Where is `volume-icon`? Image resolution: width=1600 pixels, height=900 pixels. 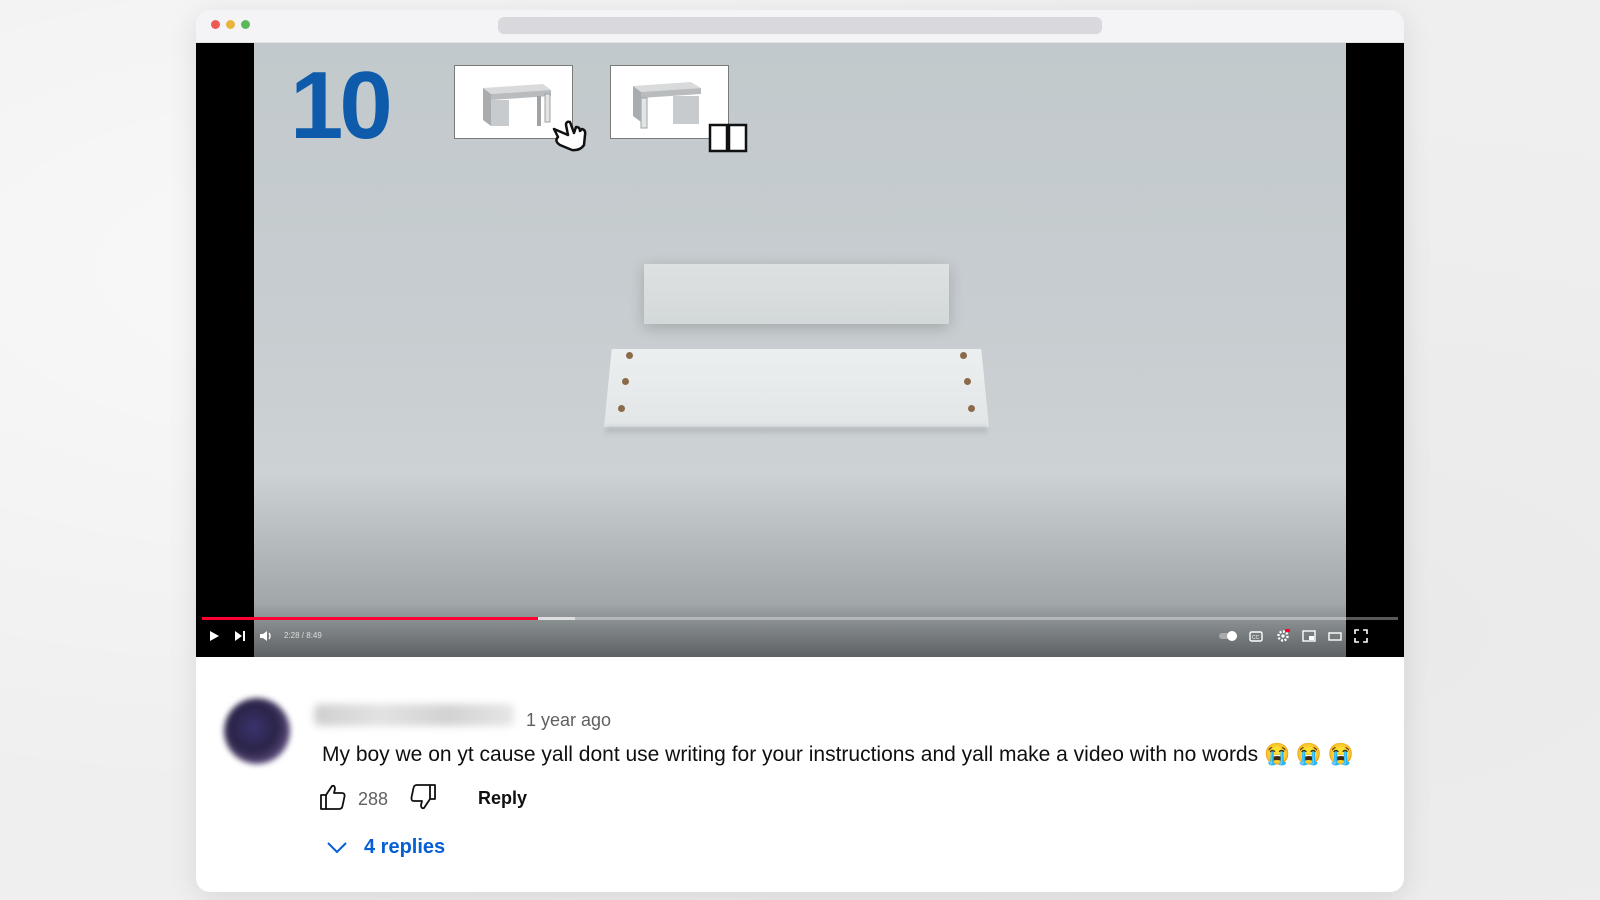
volume-icon is located at coordinates (266, 636).